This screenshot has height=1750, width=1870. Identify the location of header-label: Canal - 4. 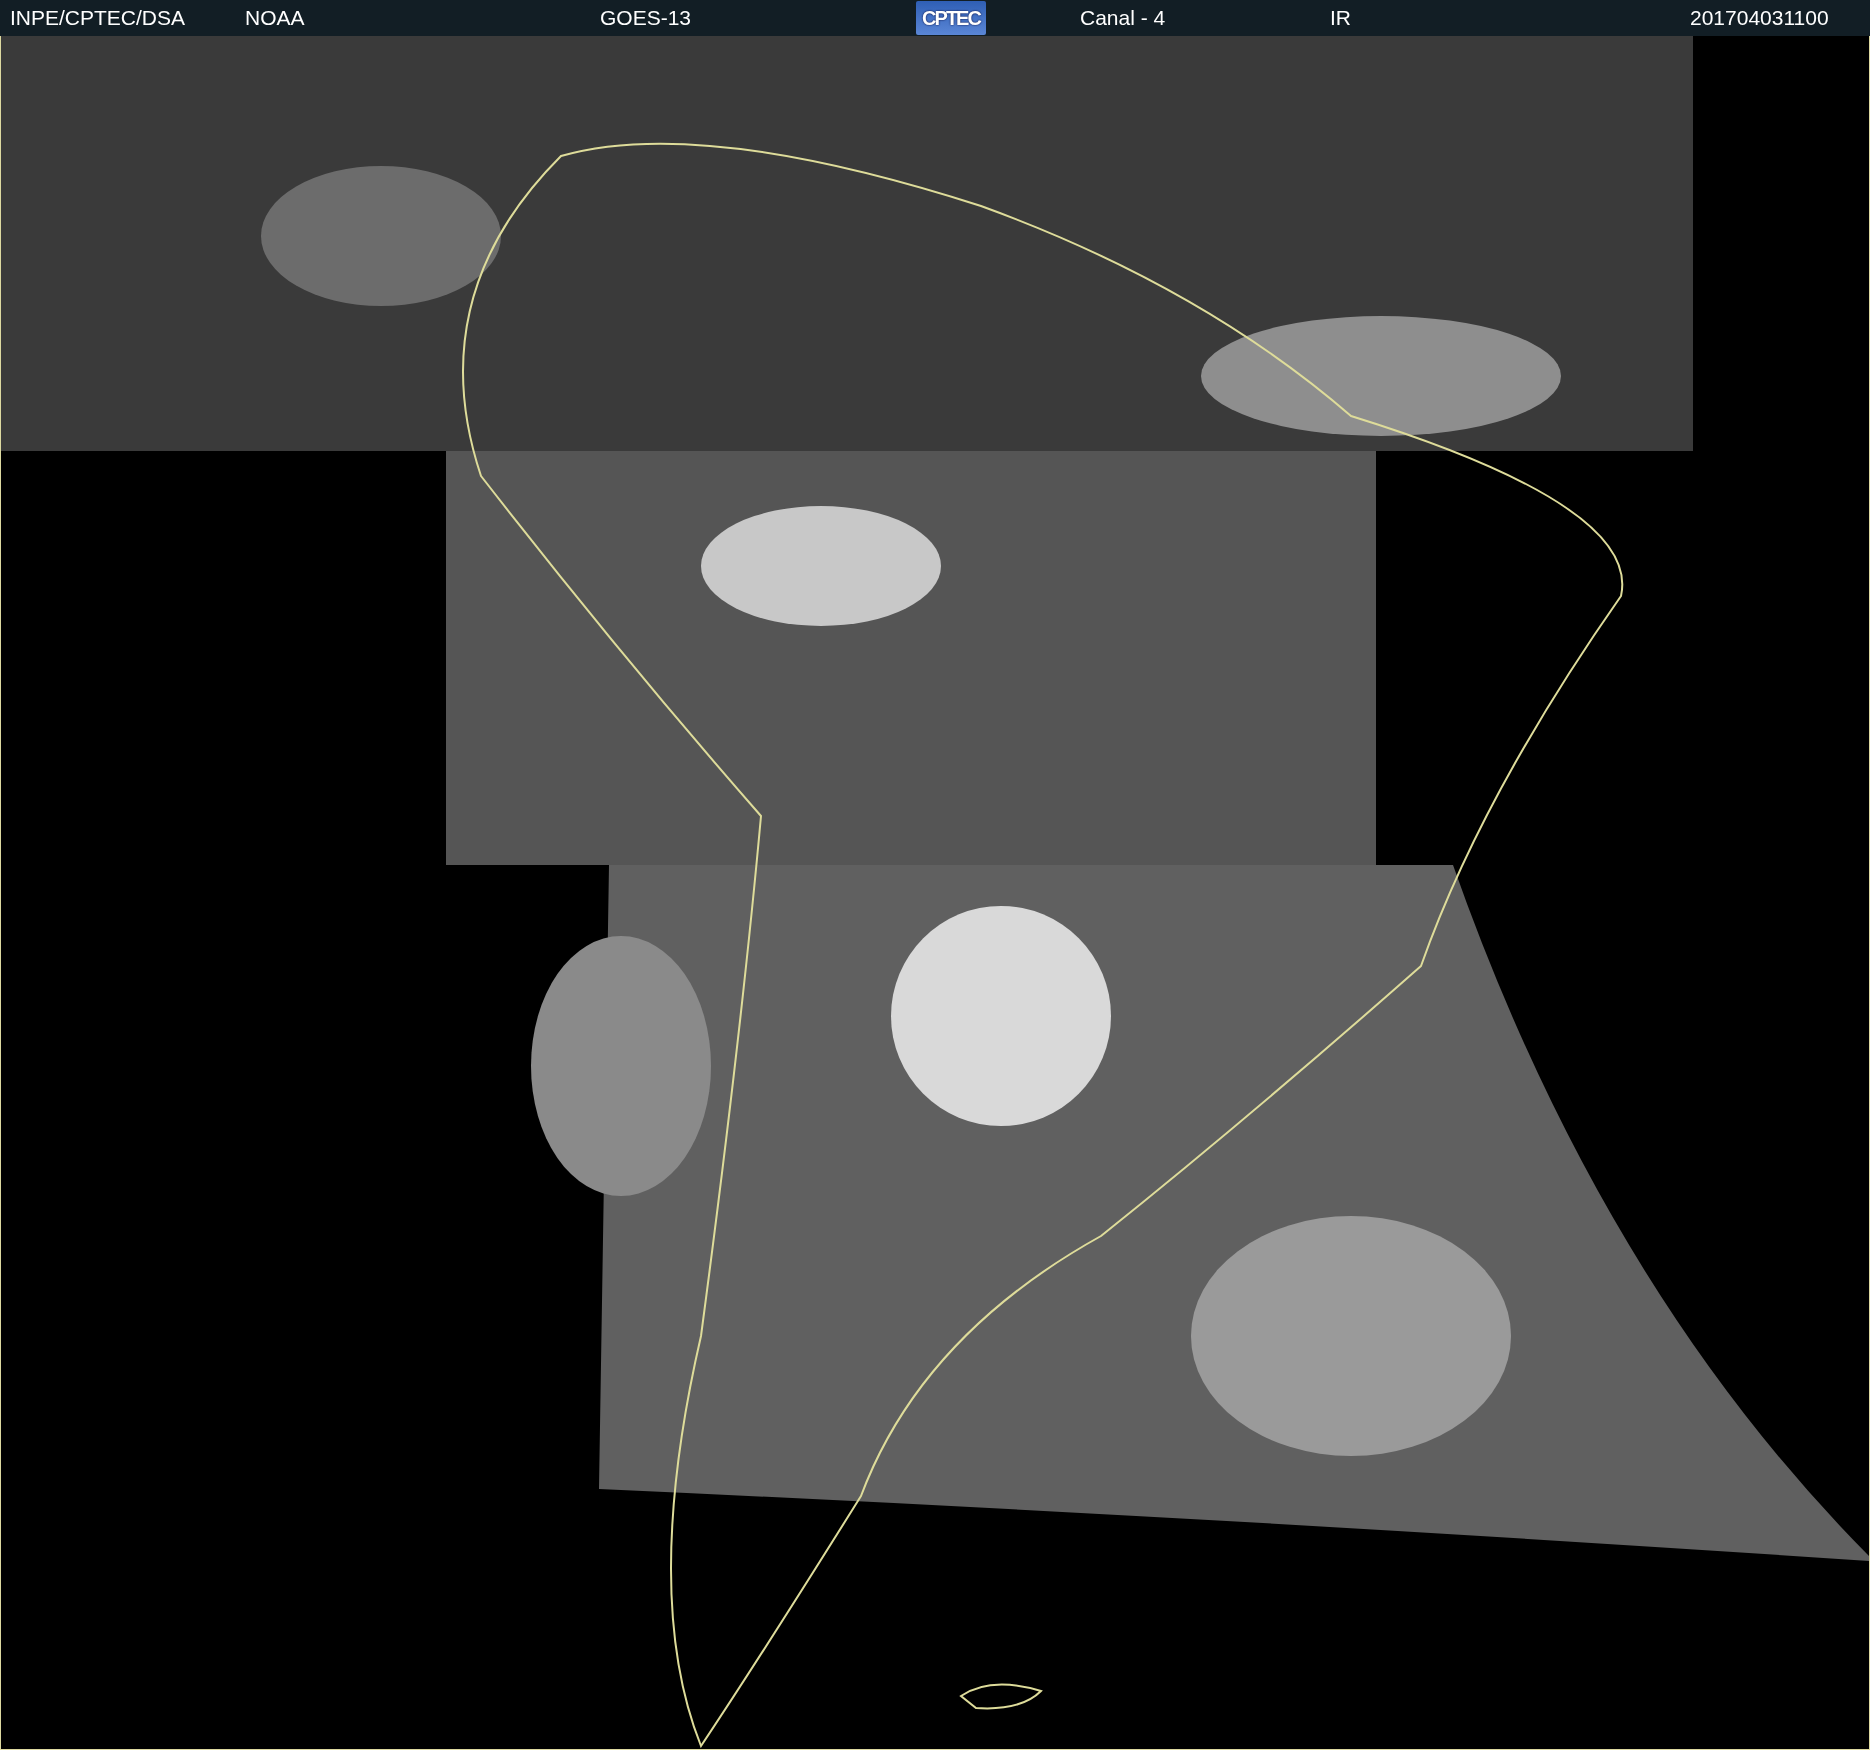
(1123, 18).